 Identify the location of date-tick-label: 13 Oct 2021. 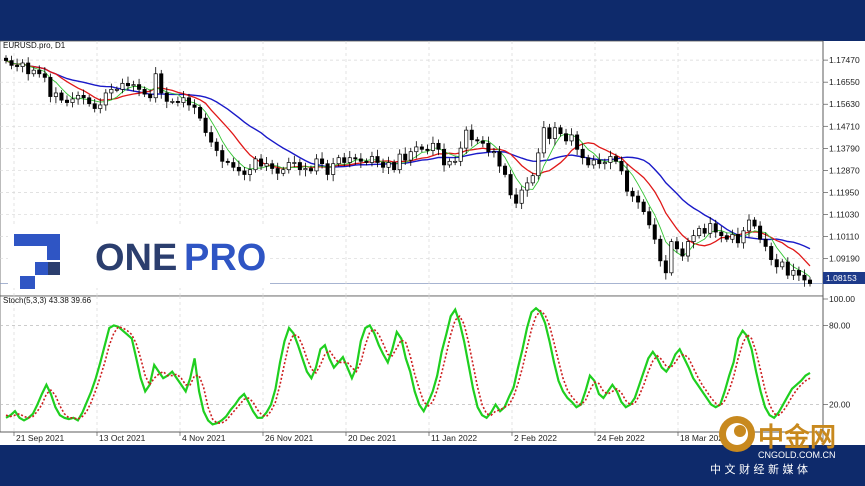
(122, 438).